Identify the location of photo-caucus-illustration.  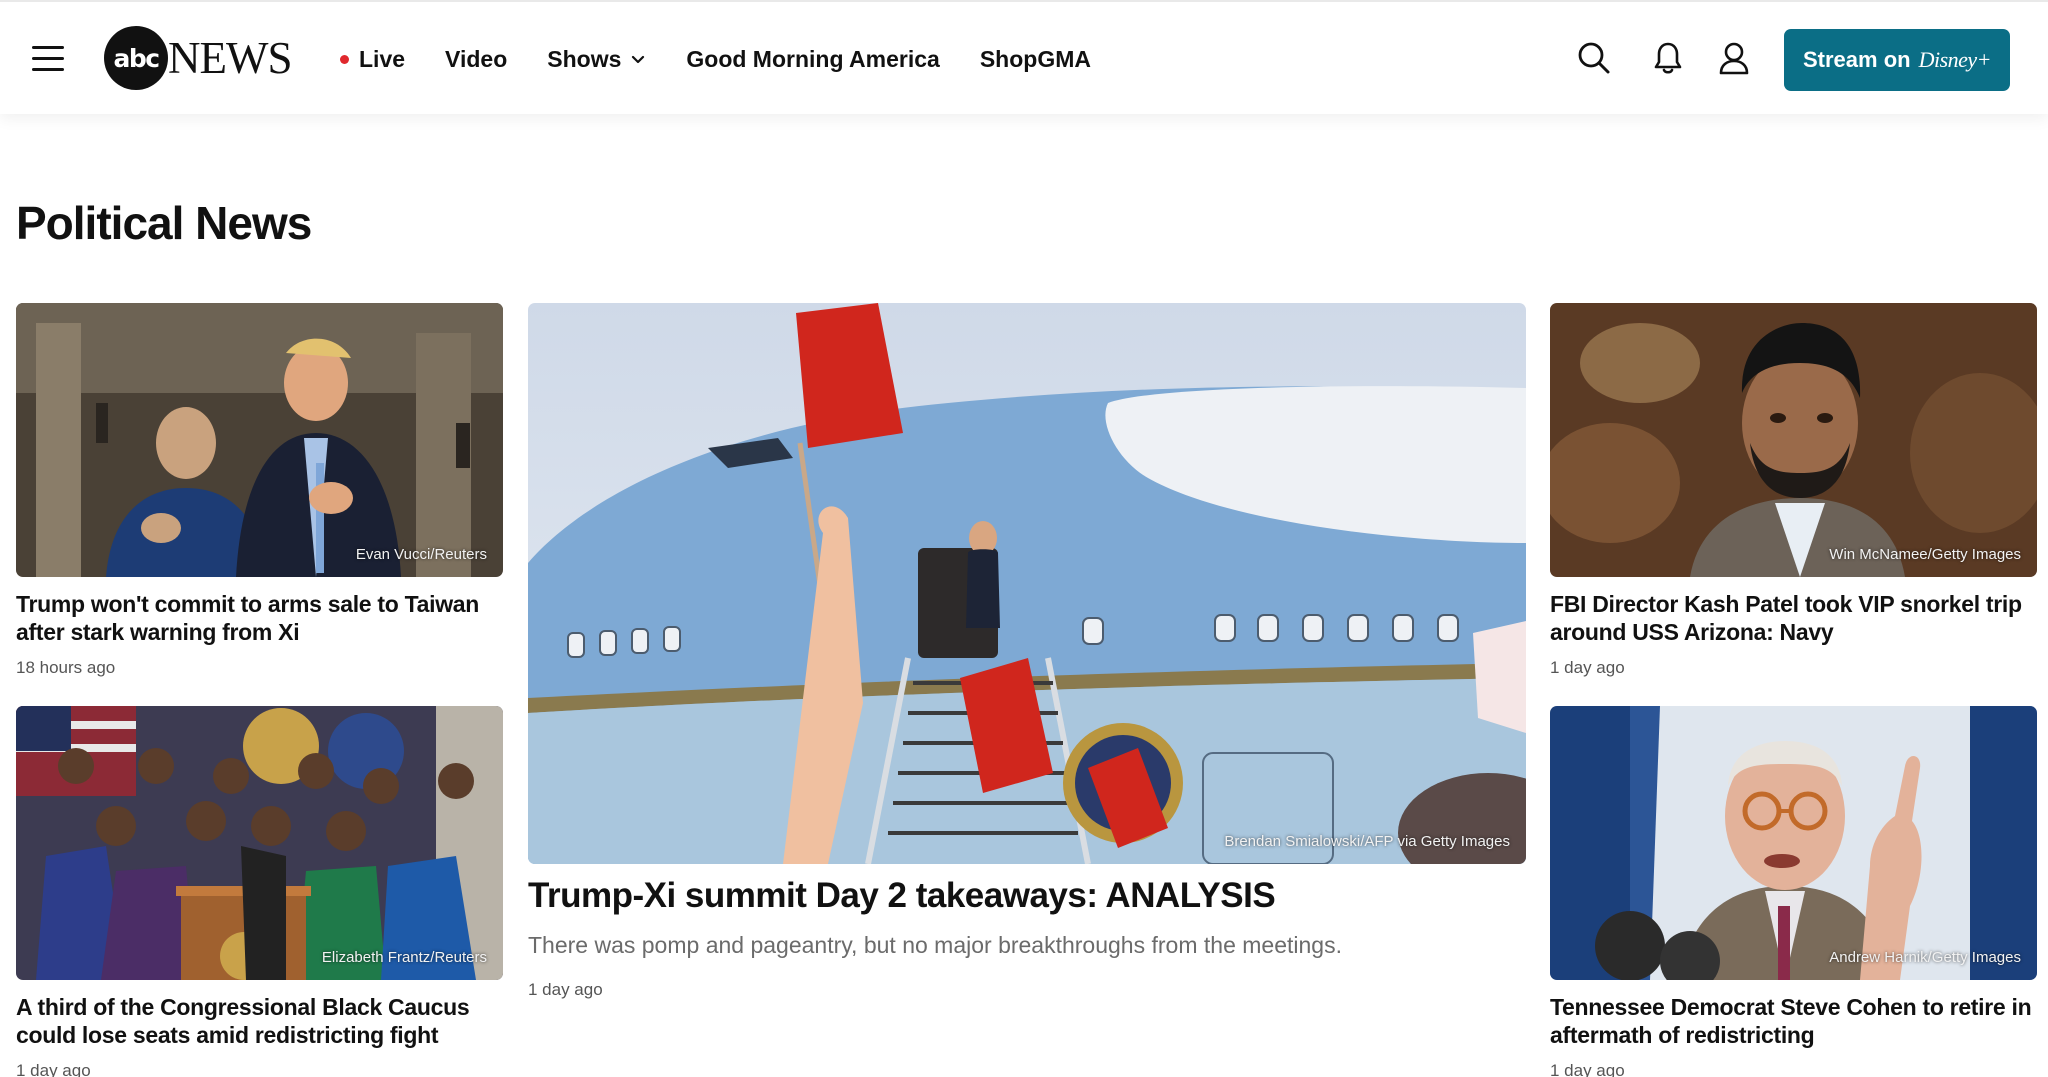
(259, 843).